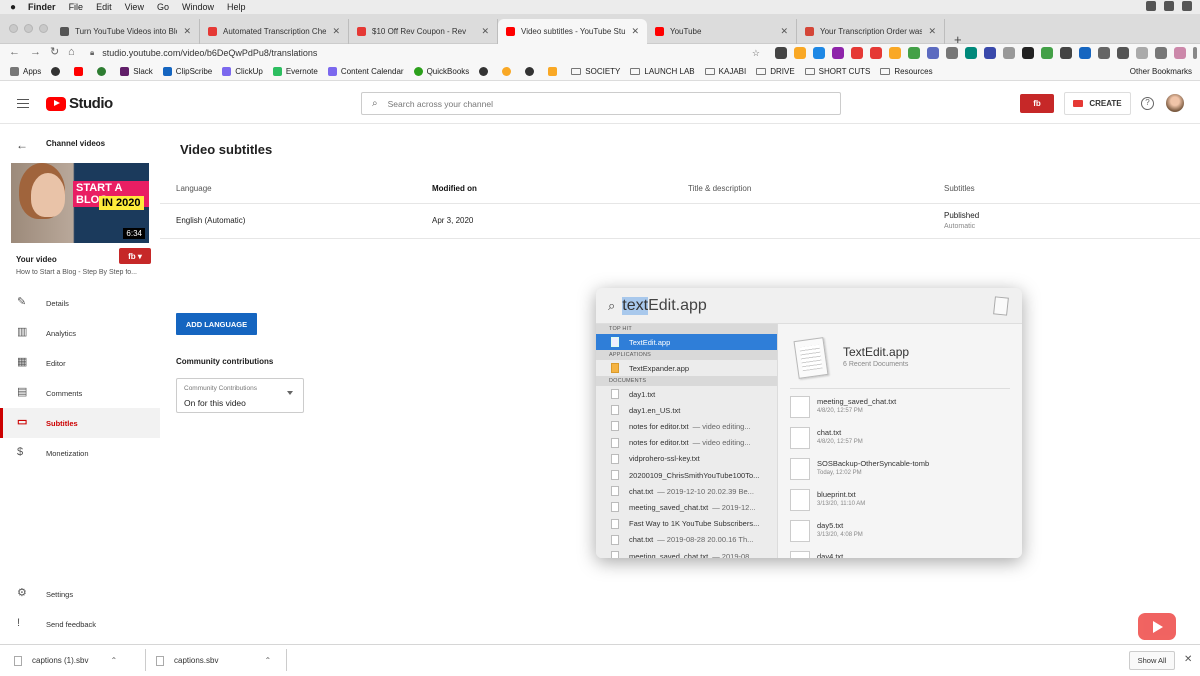 This screenshot has height=676, width=1200. Describe the element at coordinates (80, 303) in the screenshot. I see `sidebar-item-details: ✎ Details` at that location.